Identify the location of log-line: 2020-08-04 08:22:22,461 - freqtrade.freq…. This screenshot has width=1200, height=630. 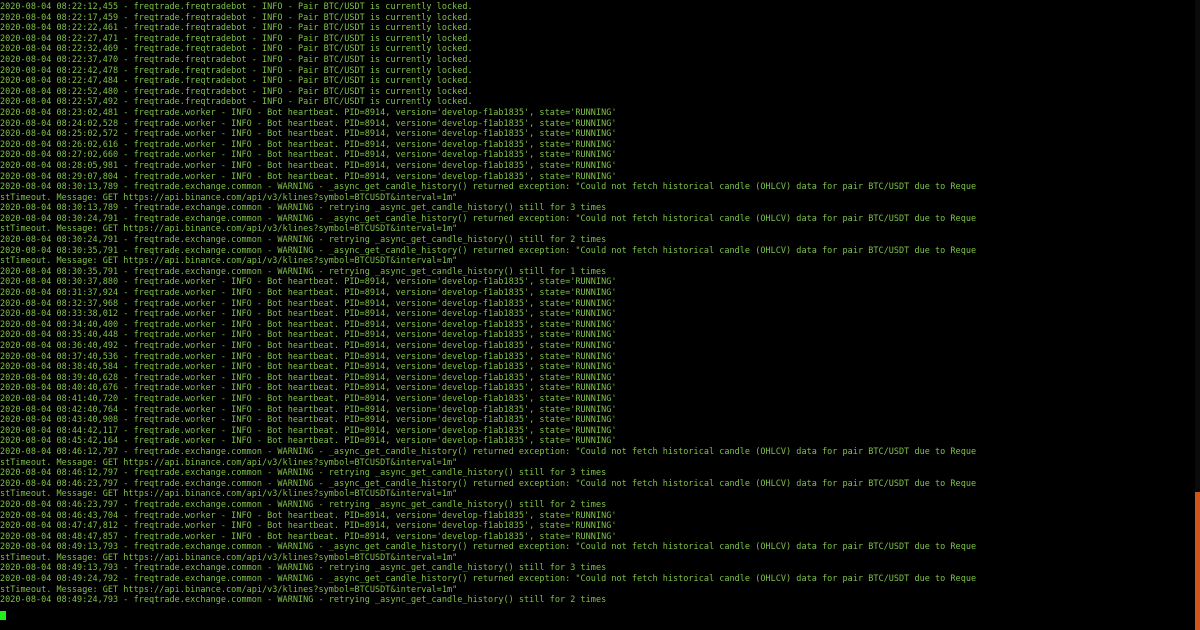
(236, 28).